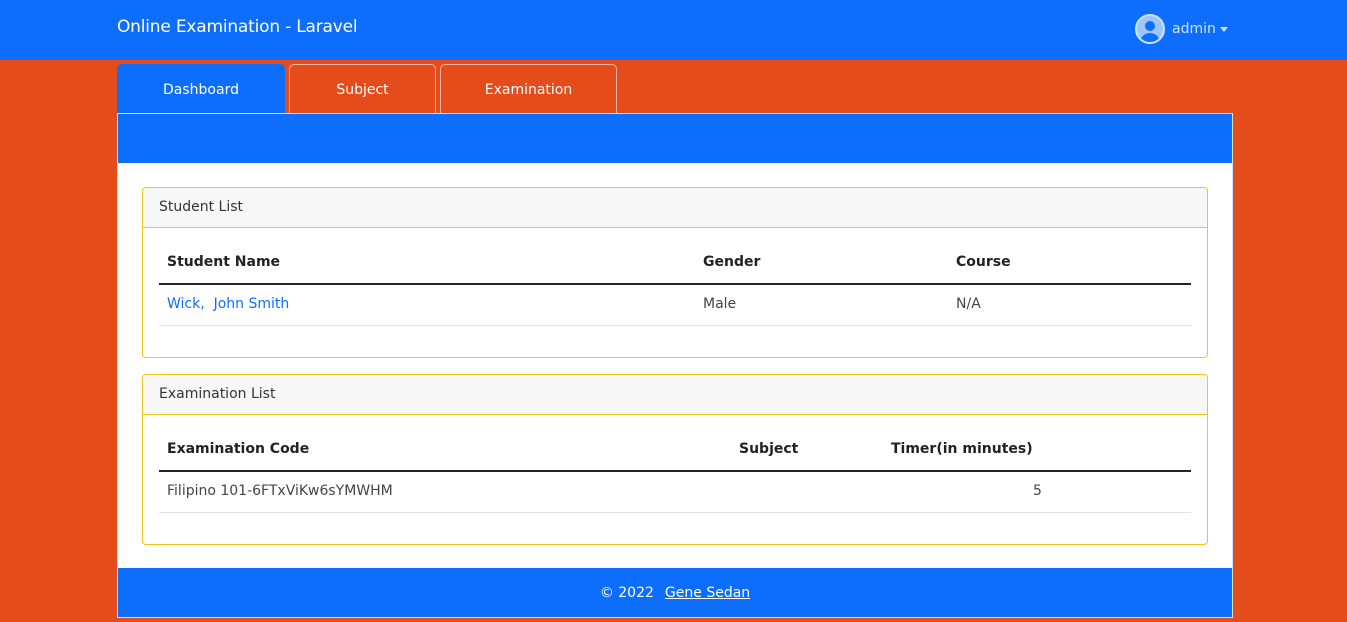 The height and width of the screenshot is (622, 1347). Describe the element at coordinates (968, 304) in the screenshot. I see `student-course: N/A` at that location.